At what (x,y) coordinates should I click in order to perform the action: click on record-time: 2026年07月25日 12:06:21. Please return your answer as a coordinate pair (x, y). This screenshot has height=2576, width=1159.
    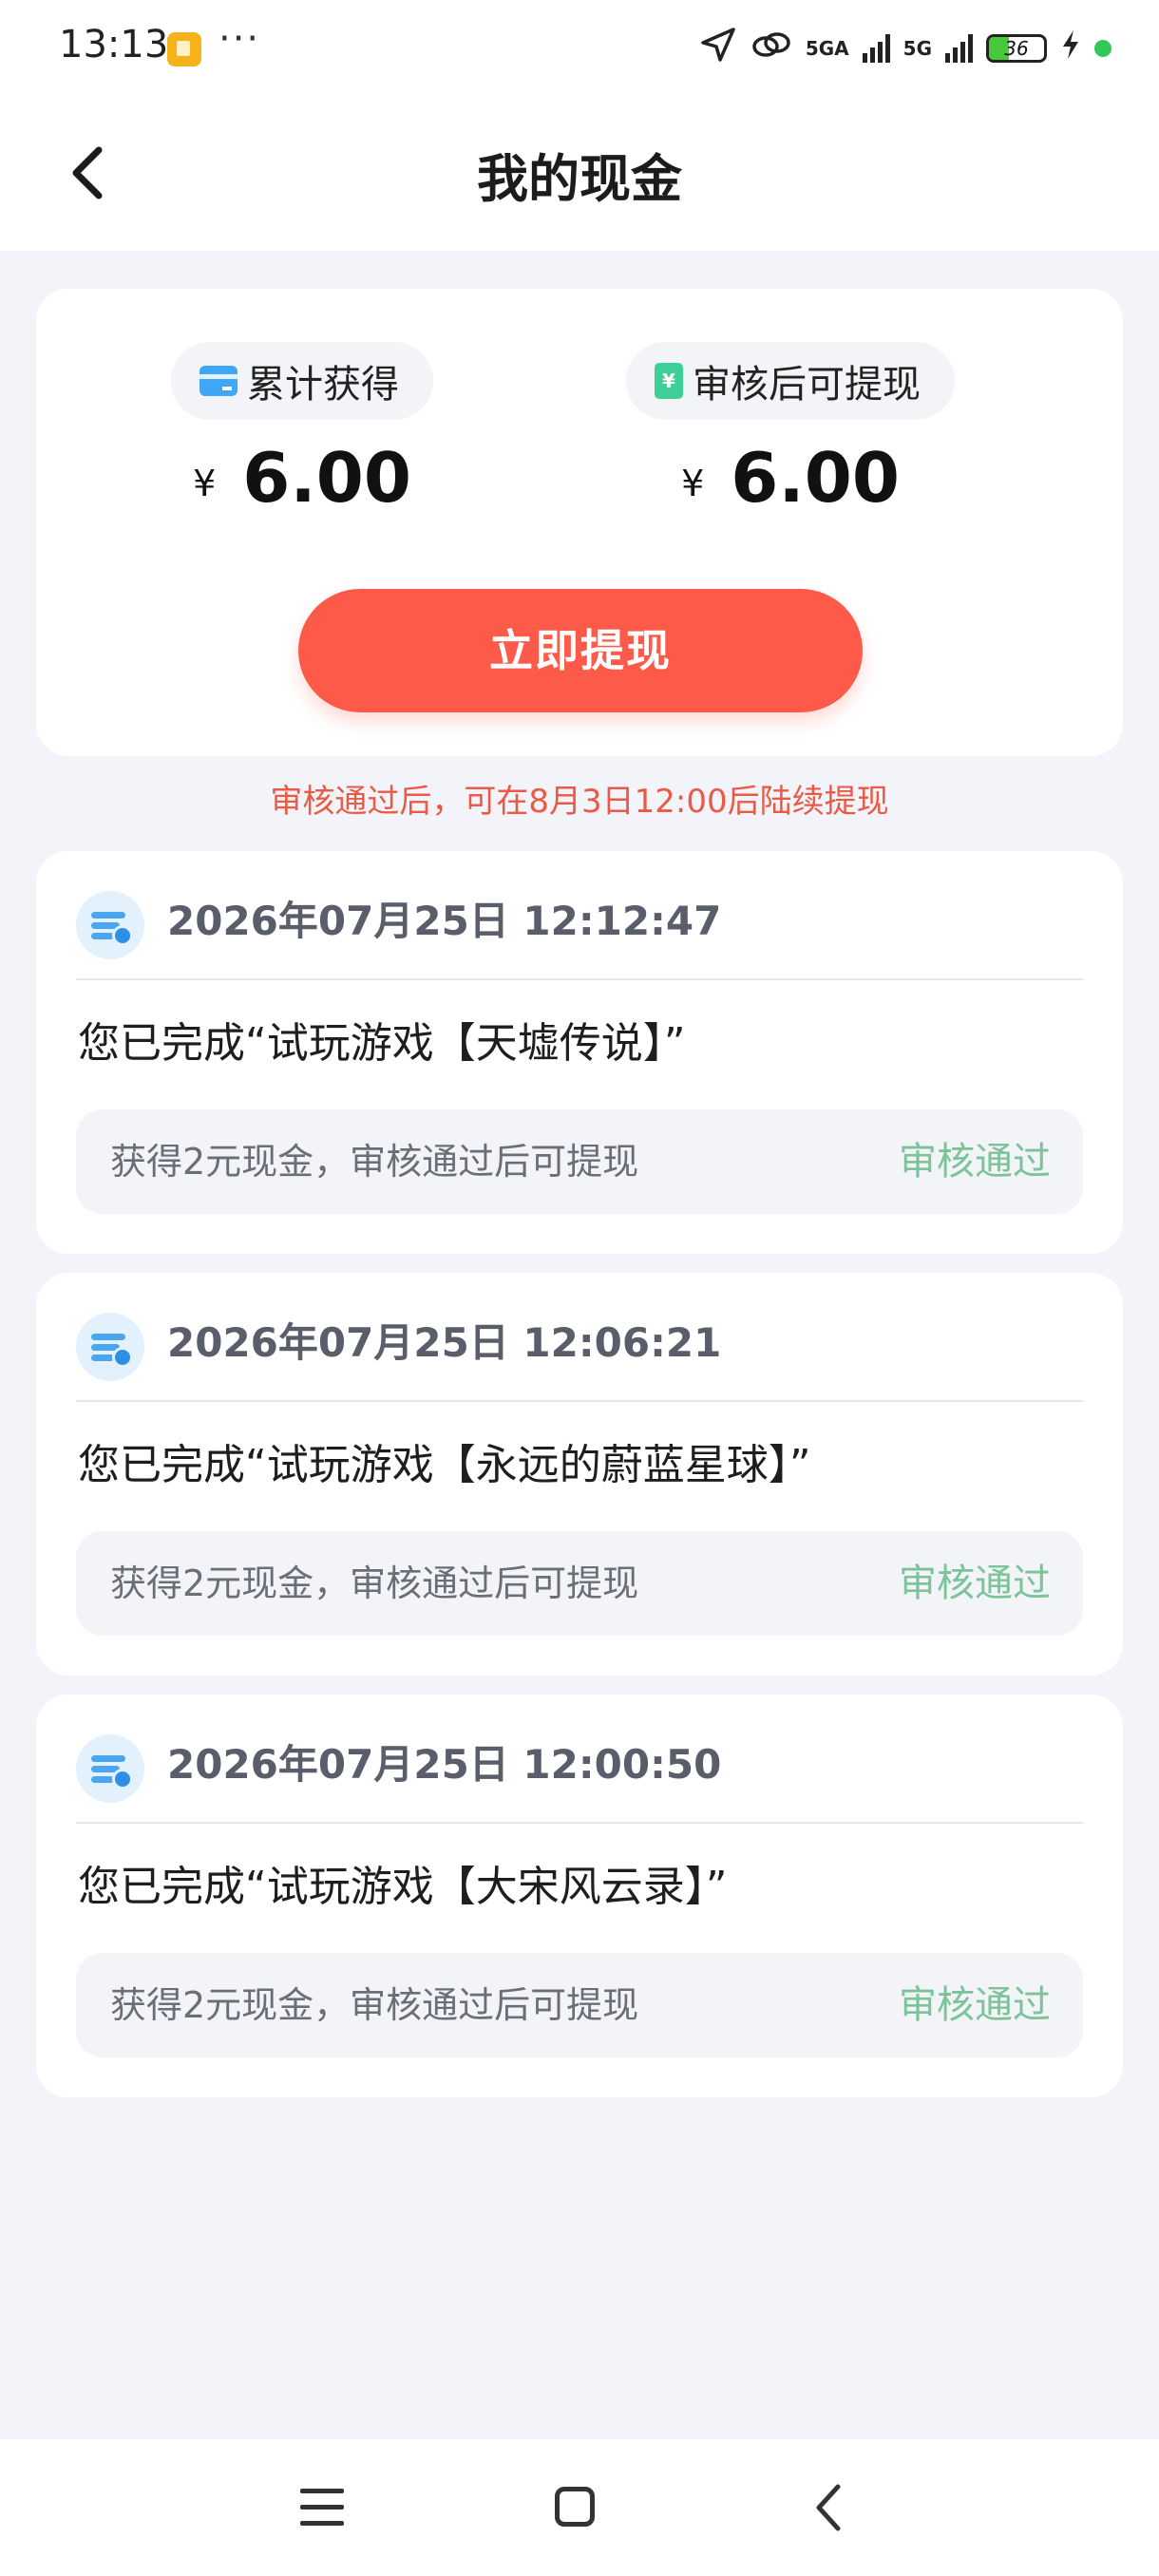
    Looking at the image, I should click on (444, 1342).